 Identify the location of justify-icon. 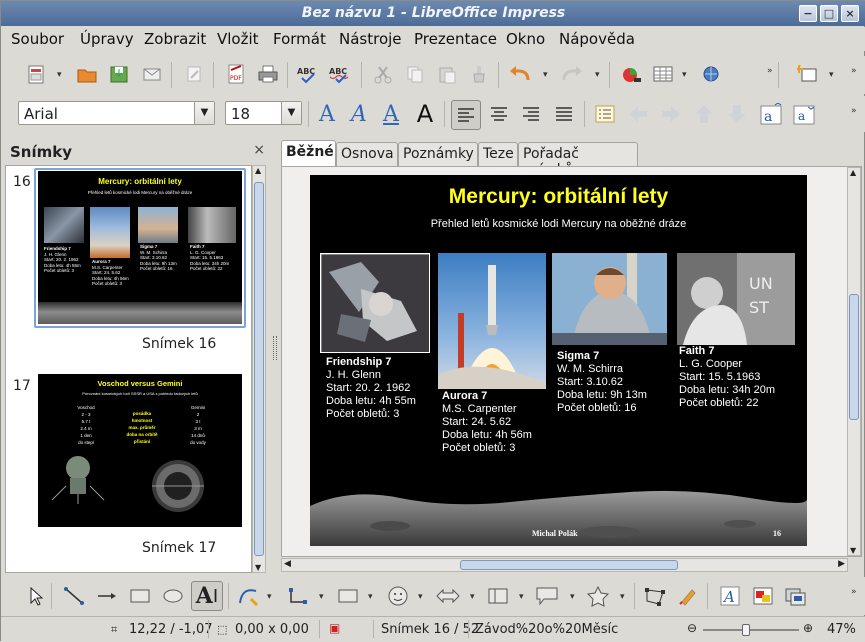
(564, 114).